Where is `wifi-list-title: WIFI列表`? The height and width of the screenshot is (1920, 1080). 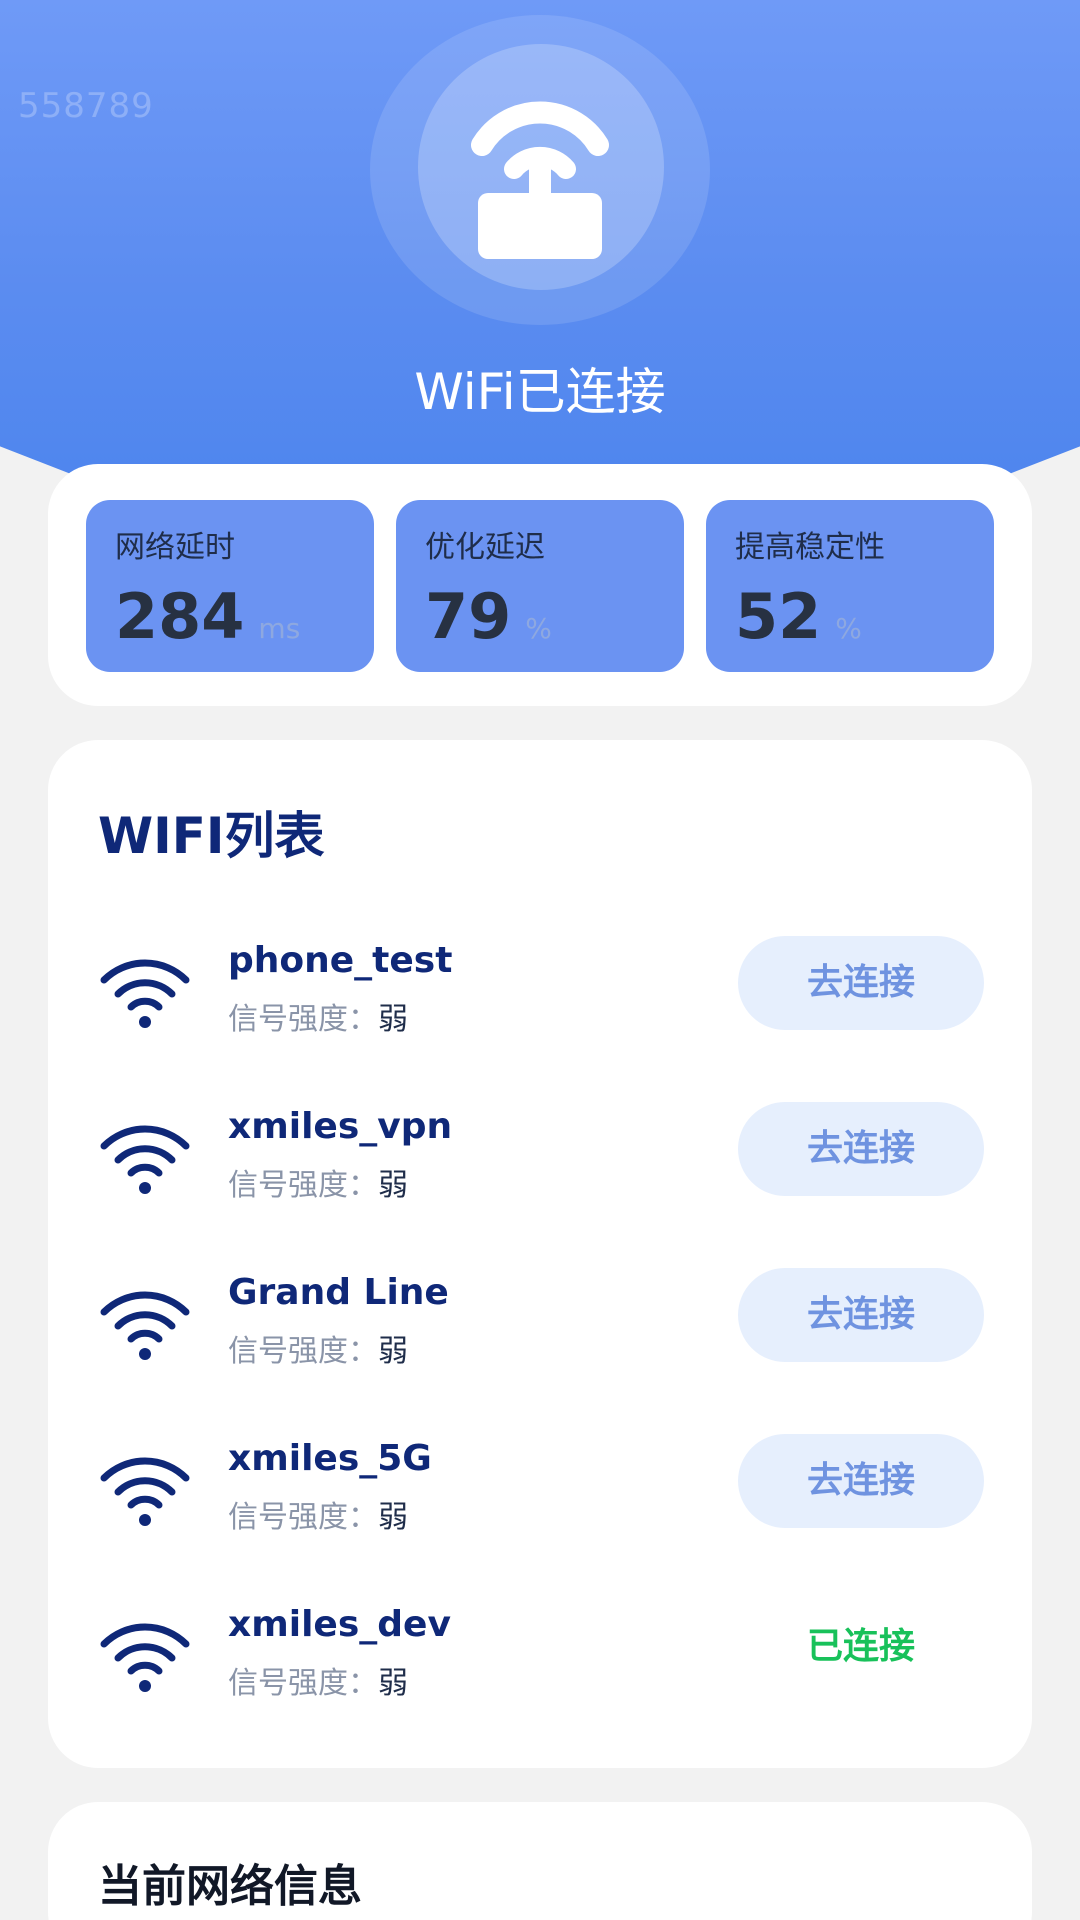
wifi-list-title: WIFI列表 is located at coordinates (211, 836).